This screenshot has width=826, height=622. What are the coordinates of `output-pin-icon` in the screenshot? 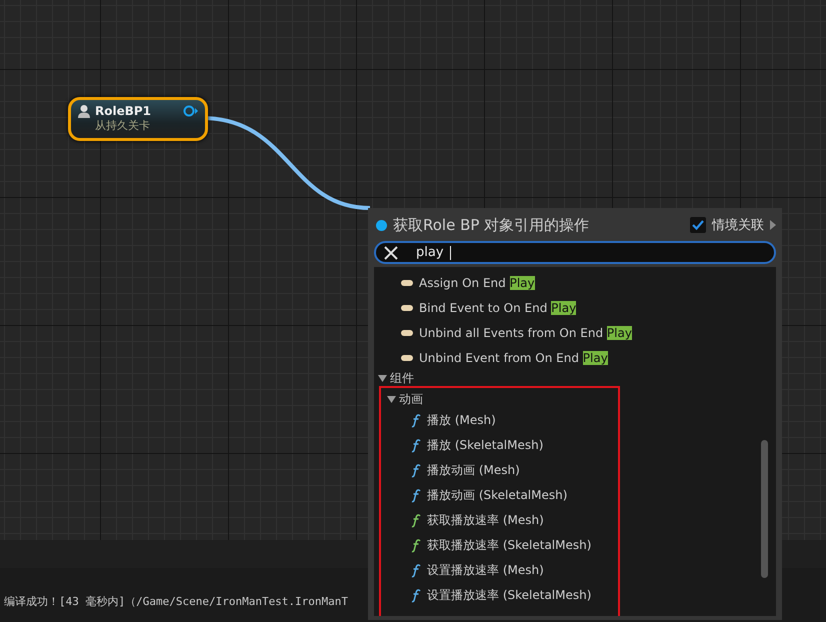 It's located at (191, 111).